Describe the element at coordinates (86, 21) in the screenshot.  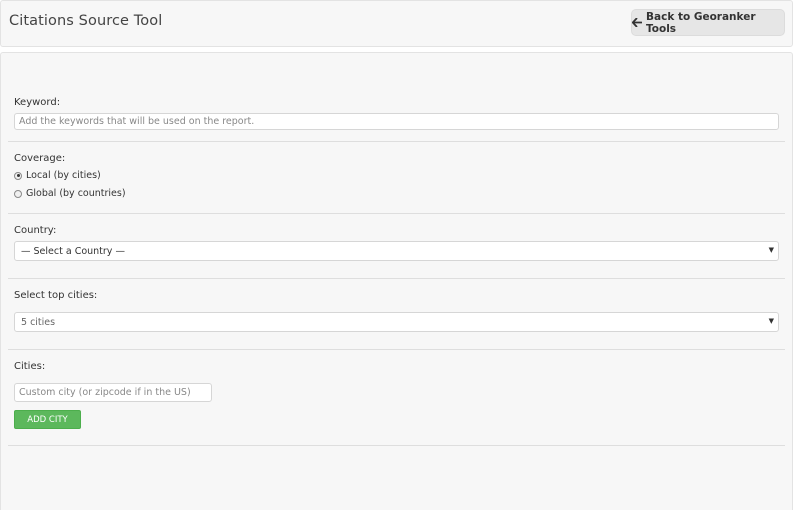
I see `page-title: Citations Source Tool` at that location.